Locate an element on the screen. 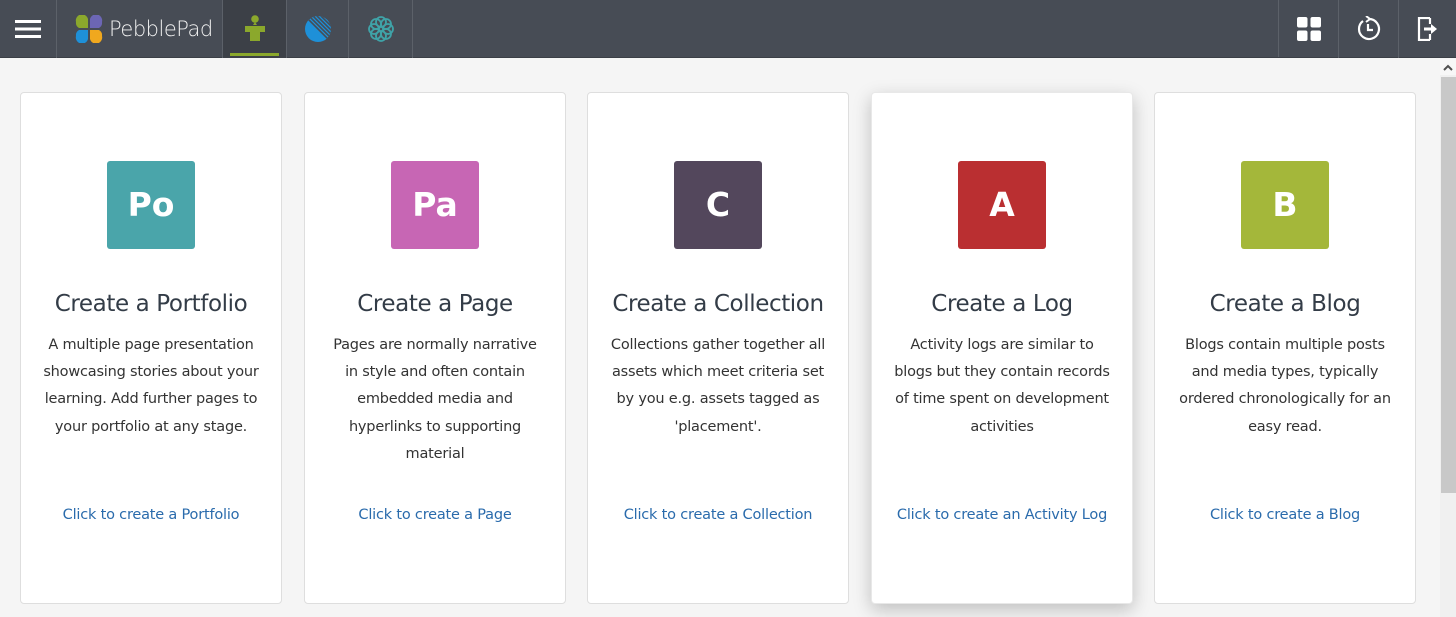  history-icon is located at coordinates (1368, 28).